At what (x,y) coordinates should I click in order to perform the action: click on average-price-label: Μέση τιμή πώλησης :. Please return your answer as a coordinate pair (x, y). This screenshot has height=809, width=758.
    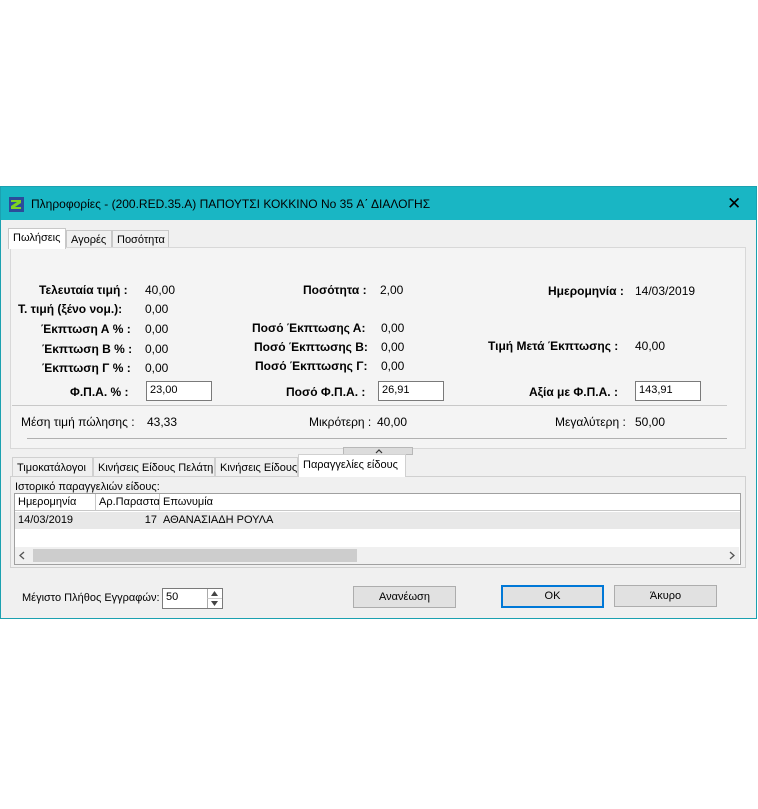
    Looking at the image, I should click on (78, 422).